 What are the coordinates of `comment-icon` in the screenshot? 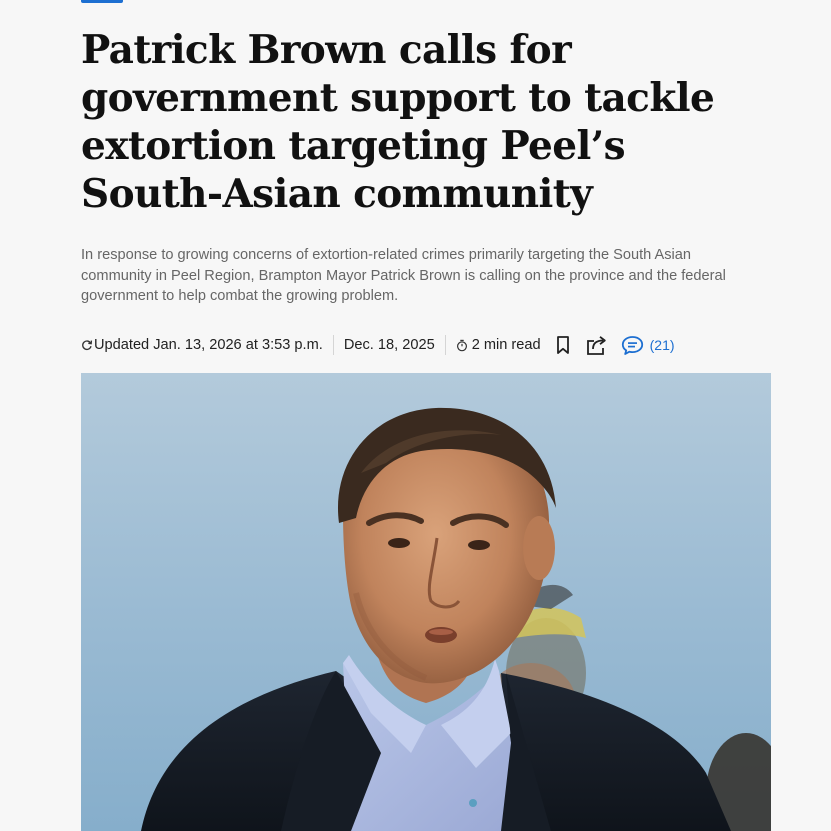 It's located at (632, 345).